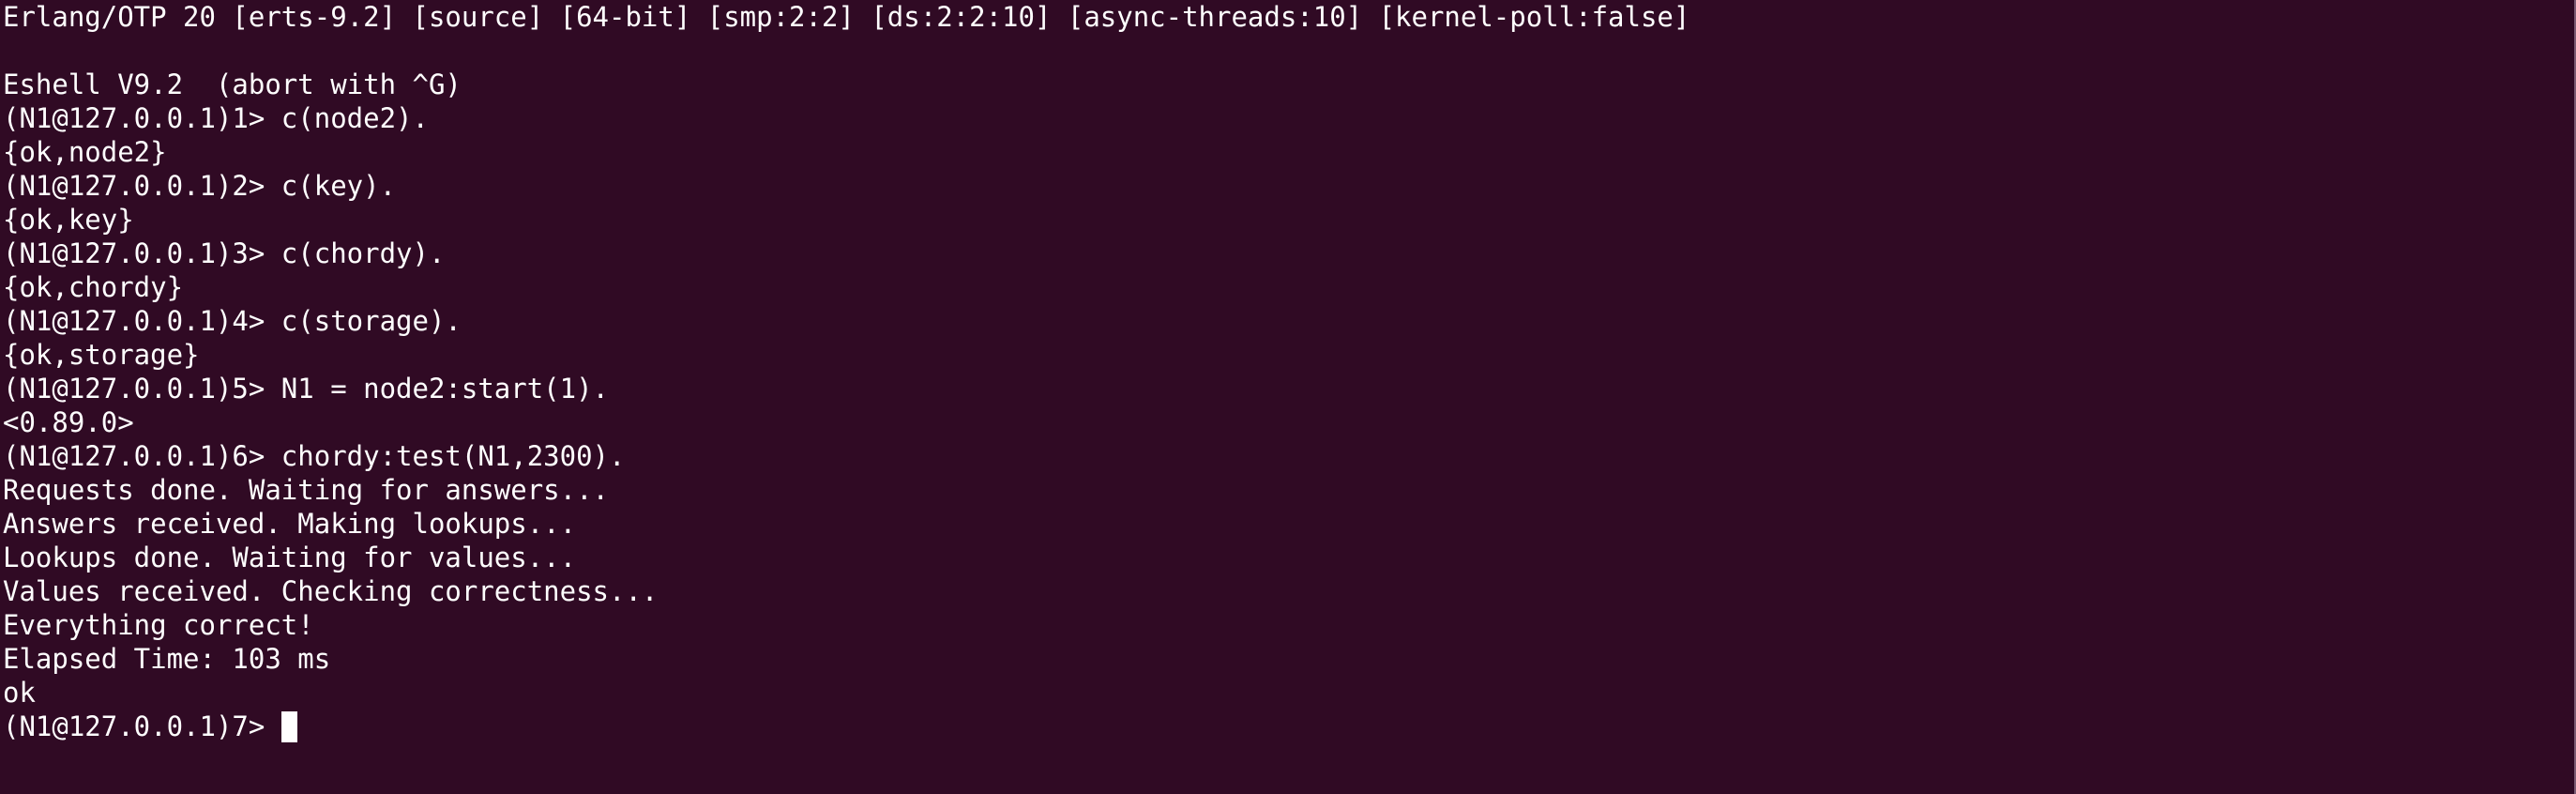 The width and height of the screenshot is (2576, 794). What do you see at coordinates (306, 389) in the screenshot?
I see `terminal-line: (N1@127.0.0.1)5> N1 = node2:start(1).` at bounding box center [306, 389].